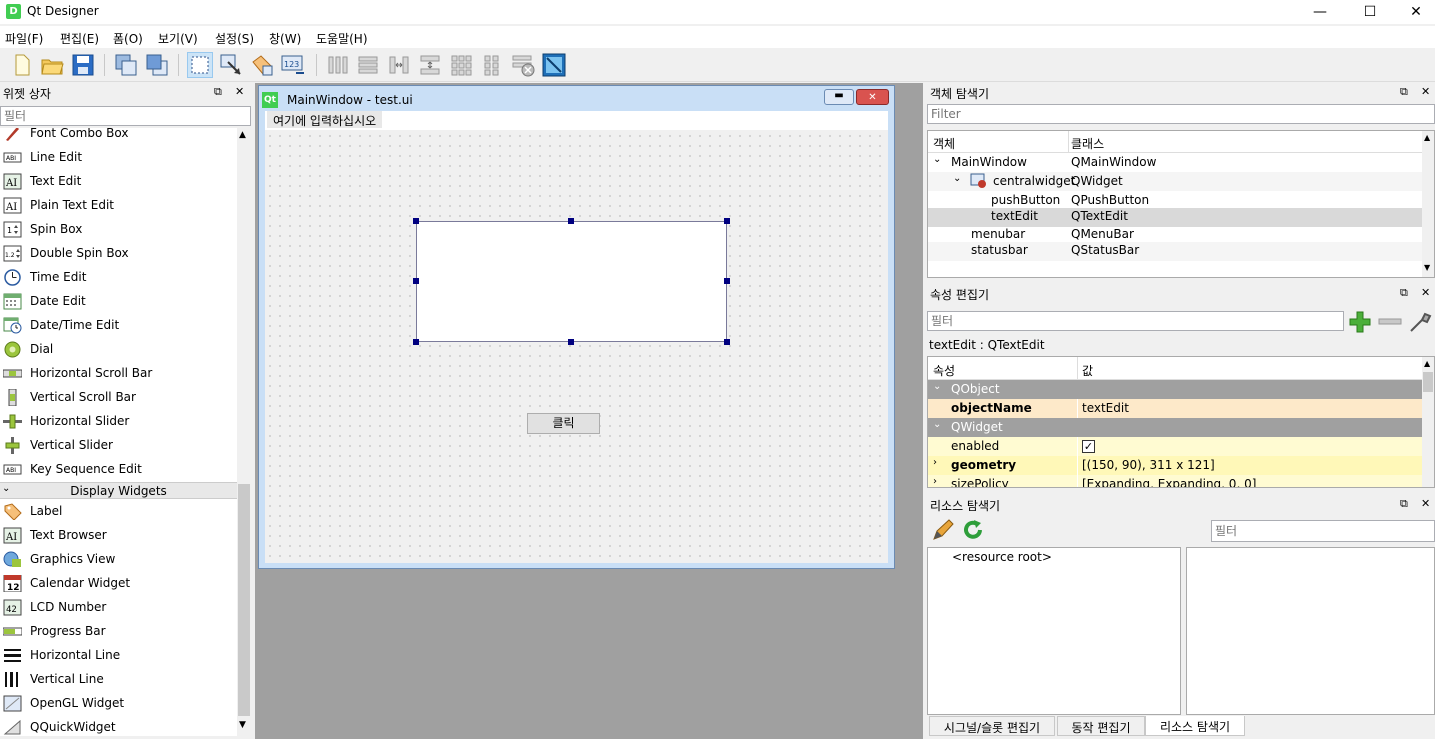 The width and height of the screenshot is (1435, 739). I want to click on widget-item-vertical-scroll-bar: Vertical Scroll Bar, so click(118, 398).